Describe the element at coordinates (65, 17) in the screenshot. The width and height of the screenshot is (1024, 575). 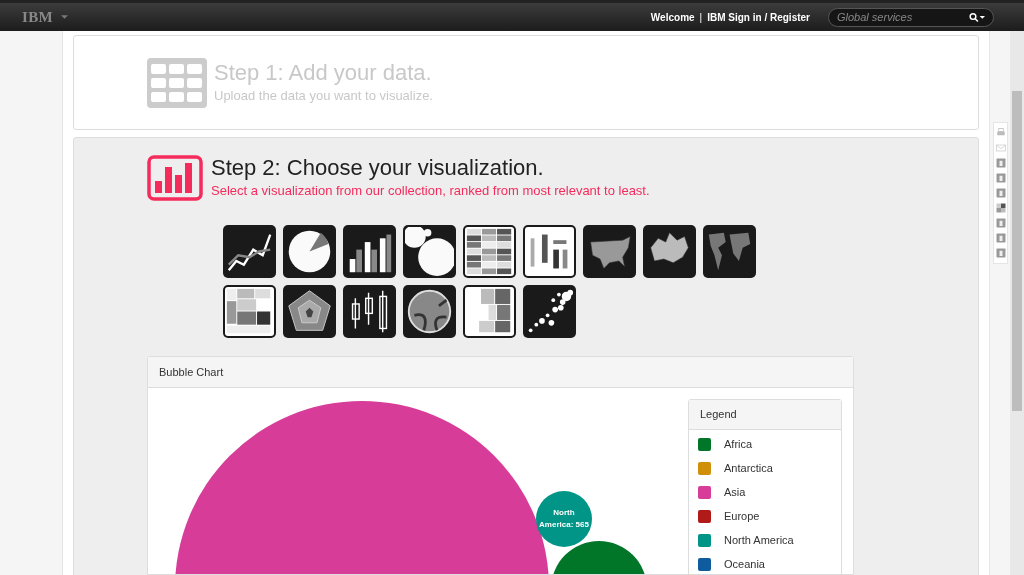
I see `caret-icon` at that location.